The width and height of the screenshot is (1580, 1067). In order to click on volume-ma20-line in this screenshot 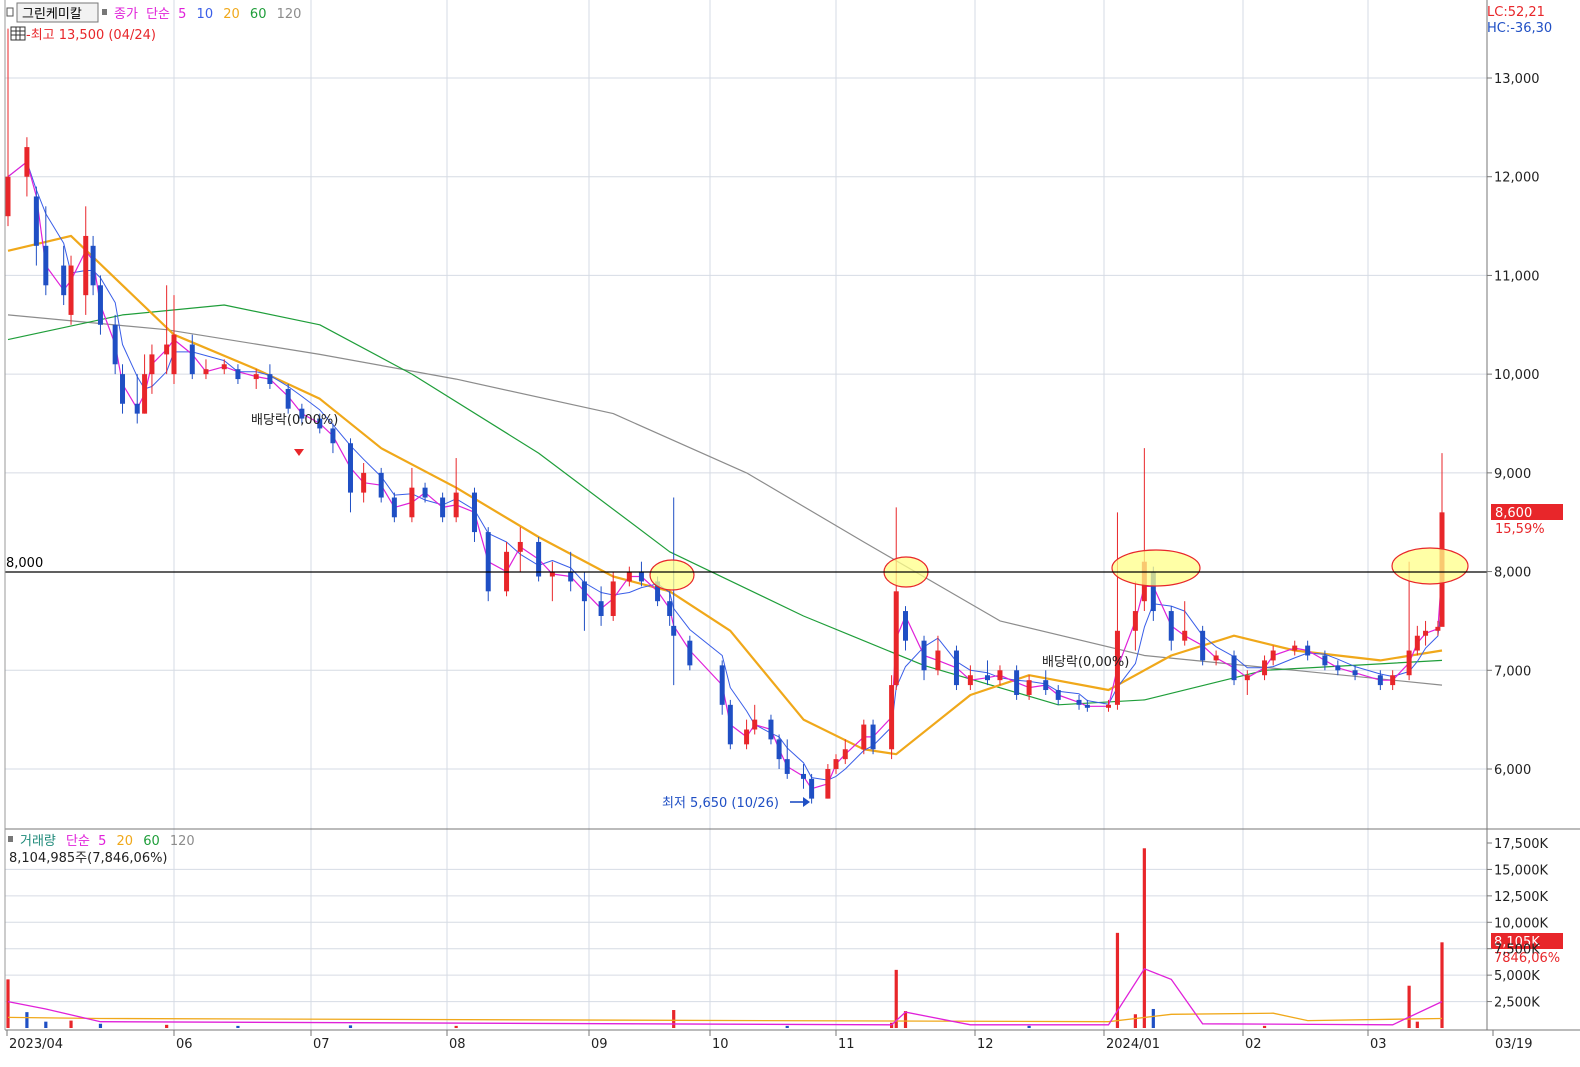, I will do `click(725, 1017)`.